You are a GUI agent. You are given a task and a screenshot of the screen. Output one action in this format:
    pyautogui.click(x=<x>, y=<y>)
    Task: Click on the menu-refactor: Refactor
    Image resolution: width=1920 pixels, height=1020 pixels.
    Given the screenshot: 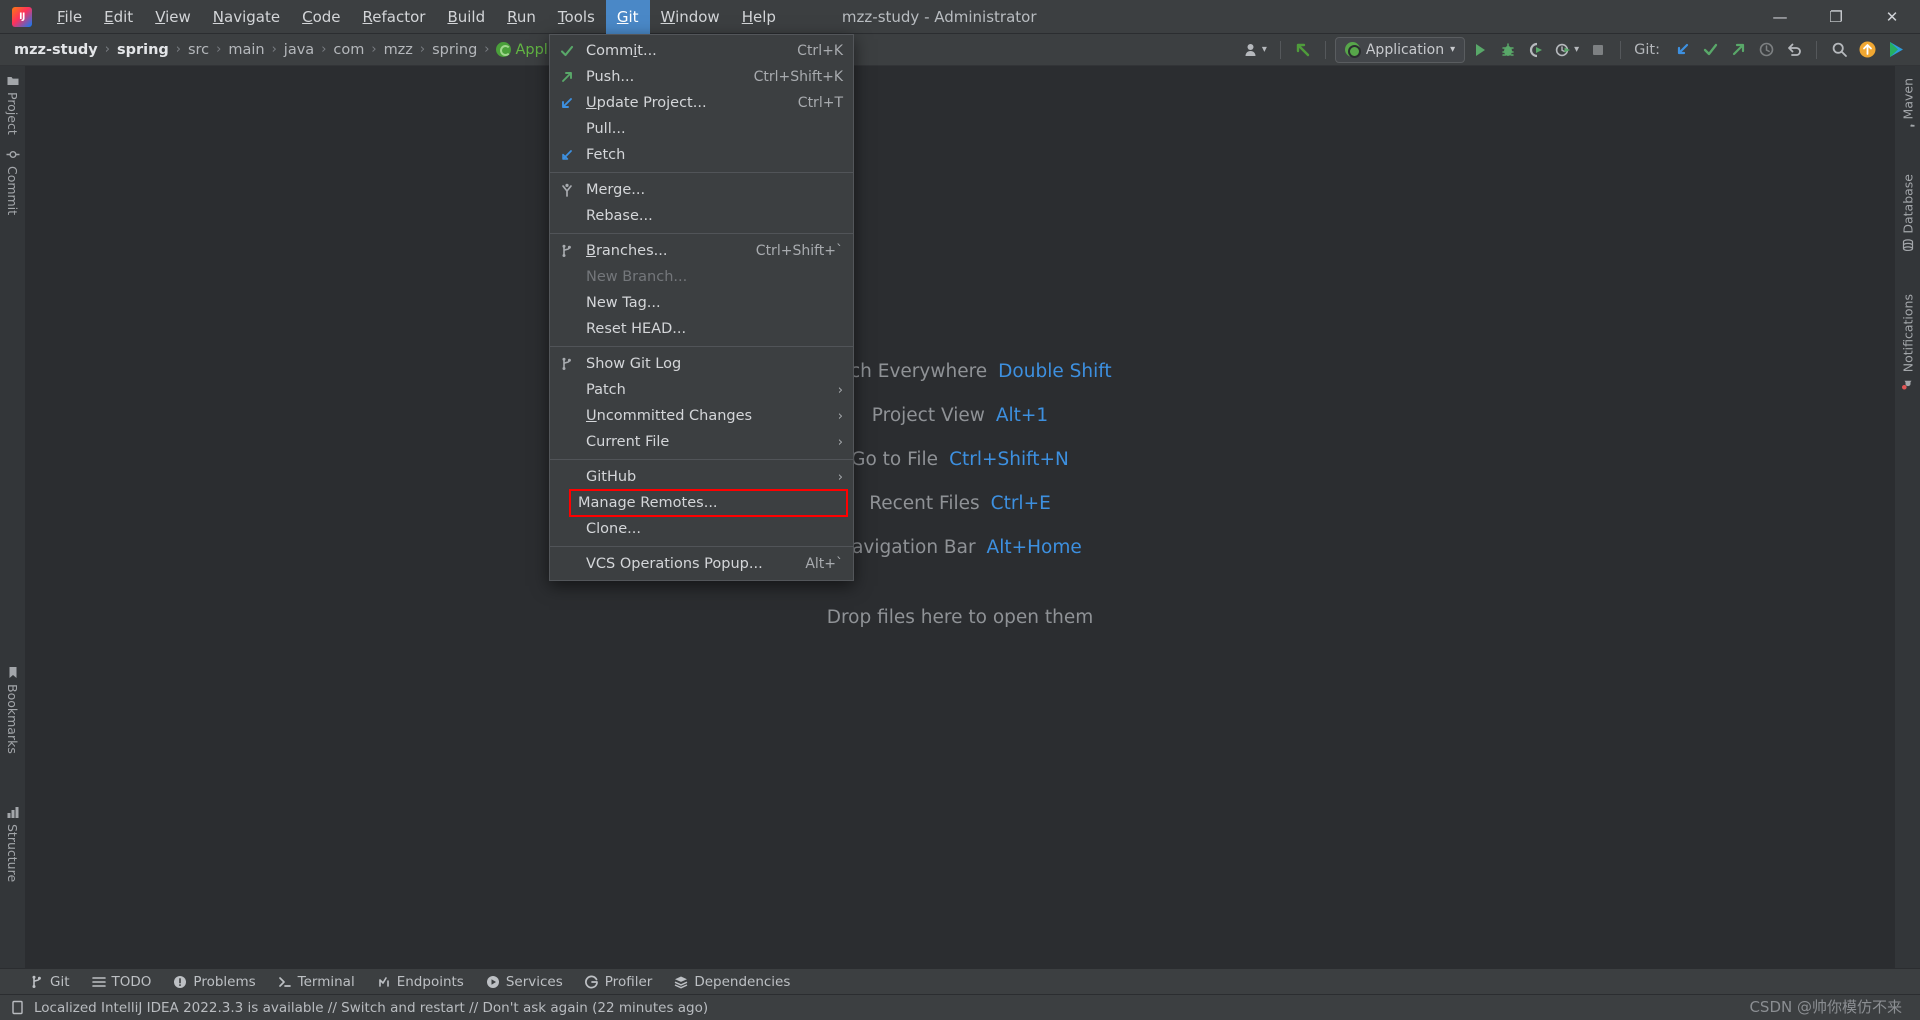 What is the action you would take?
    pyautogui.click(x=394, y=17)
    